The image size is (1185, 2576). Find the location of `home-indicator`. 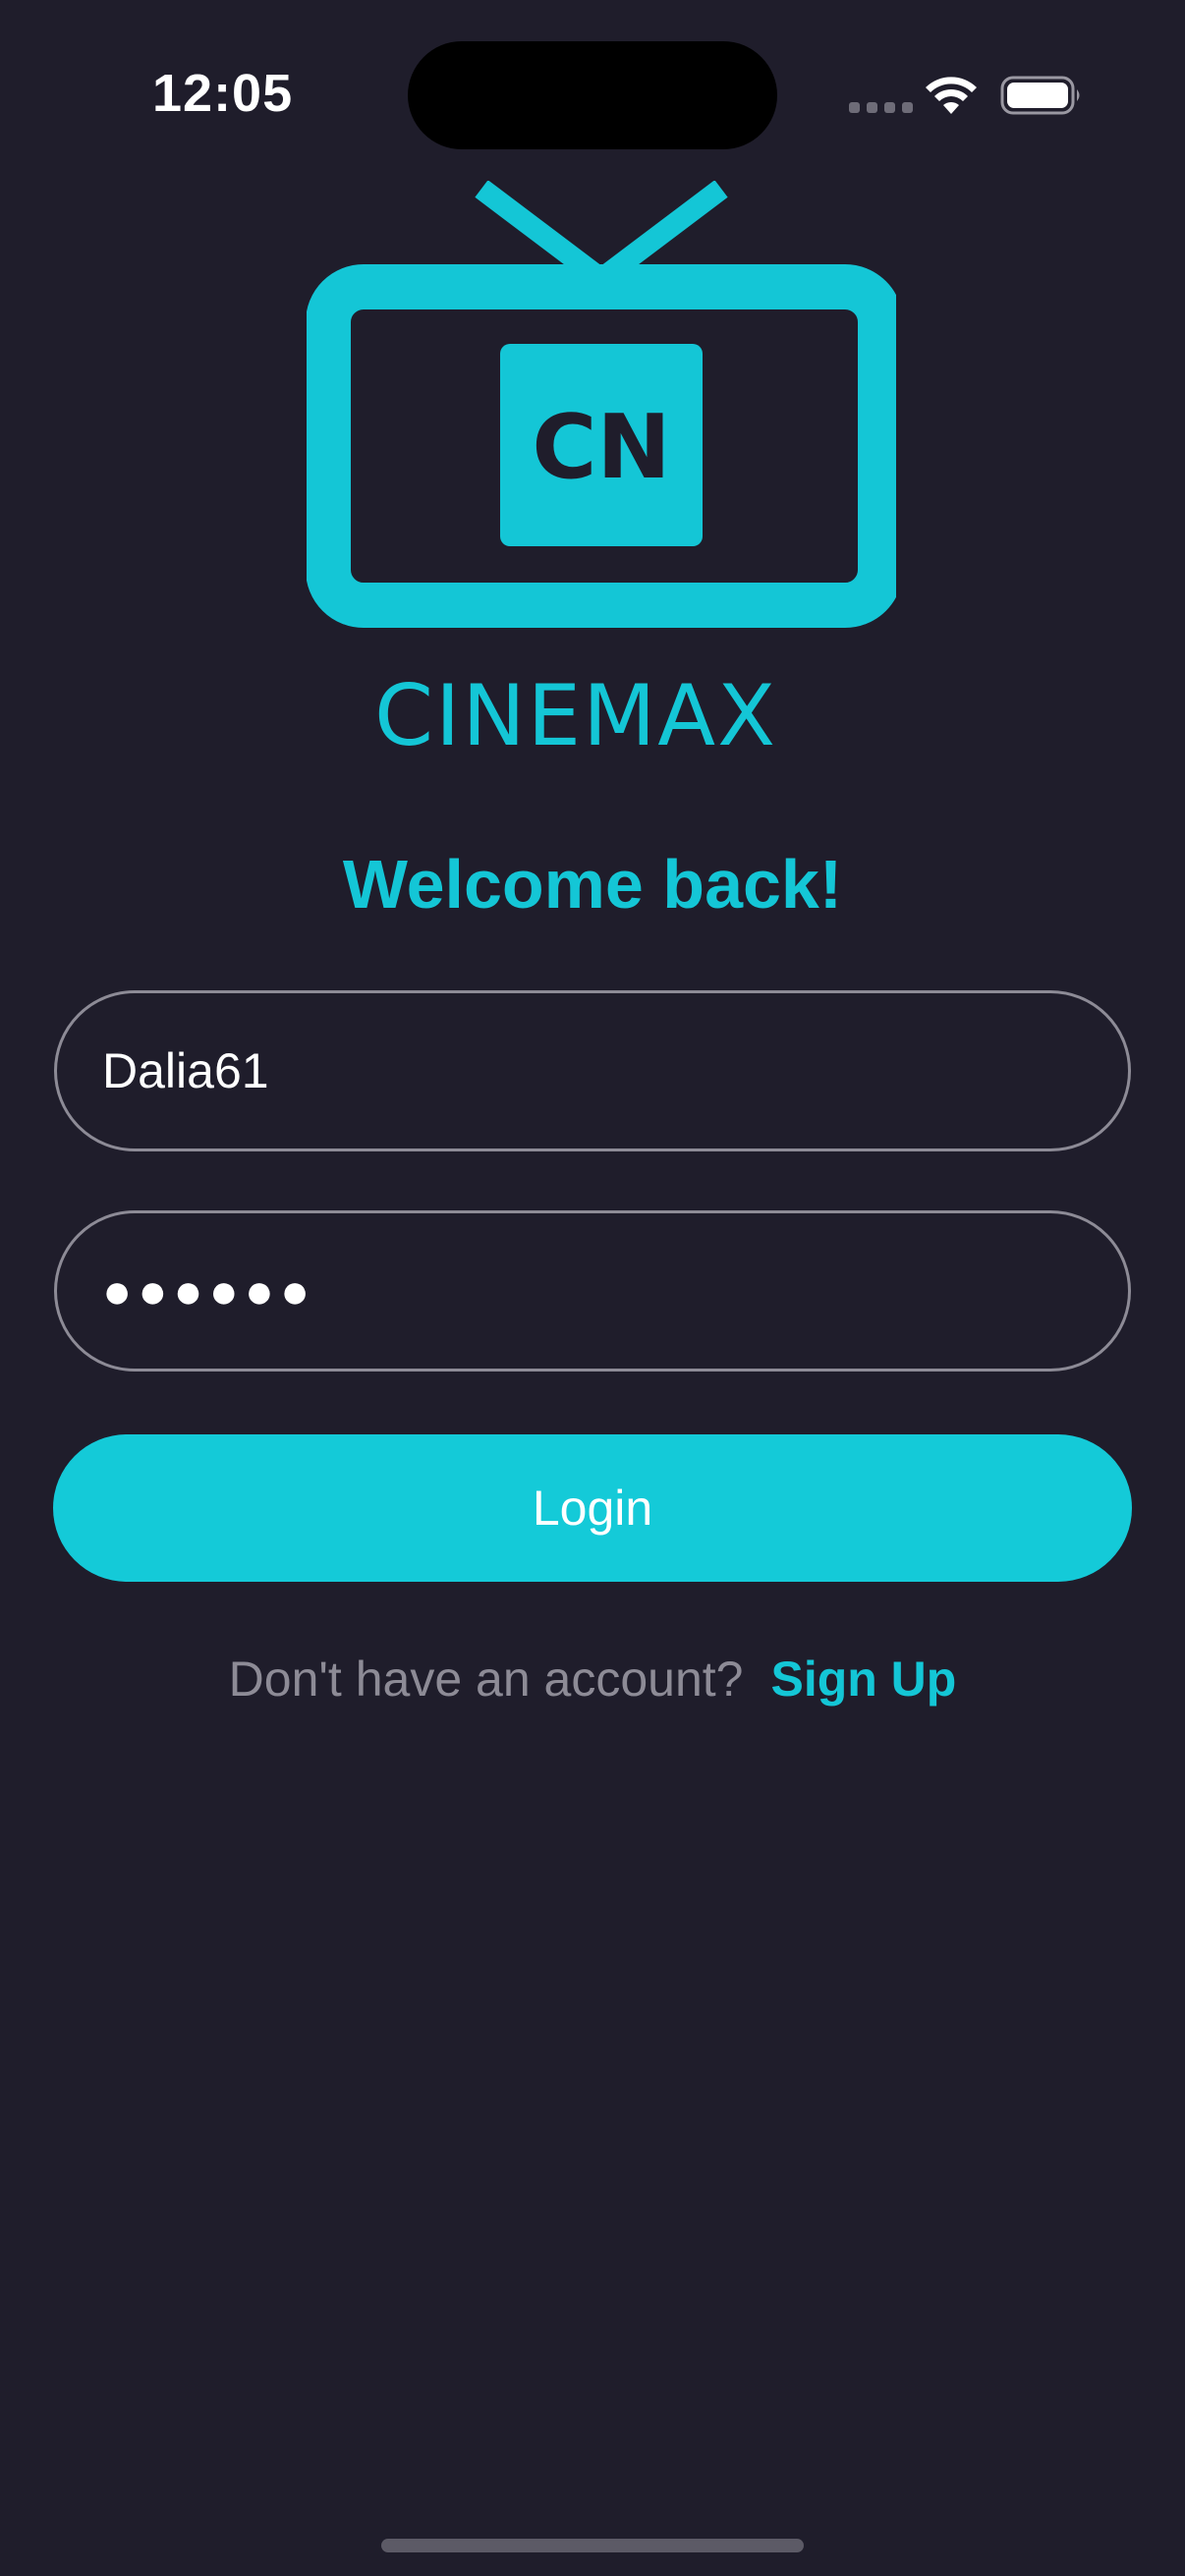

home-indicator is located at coordinates (592, 2545).